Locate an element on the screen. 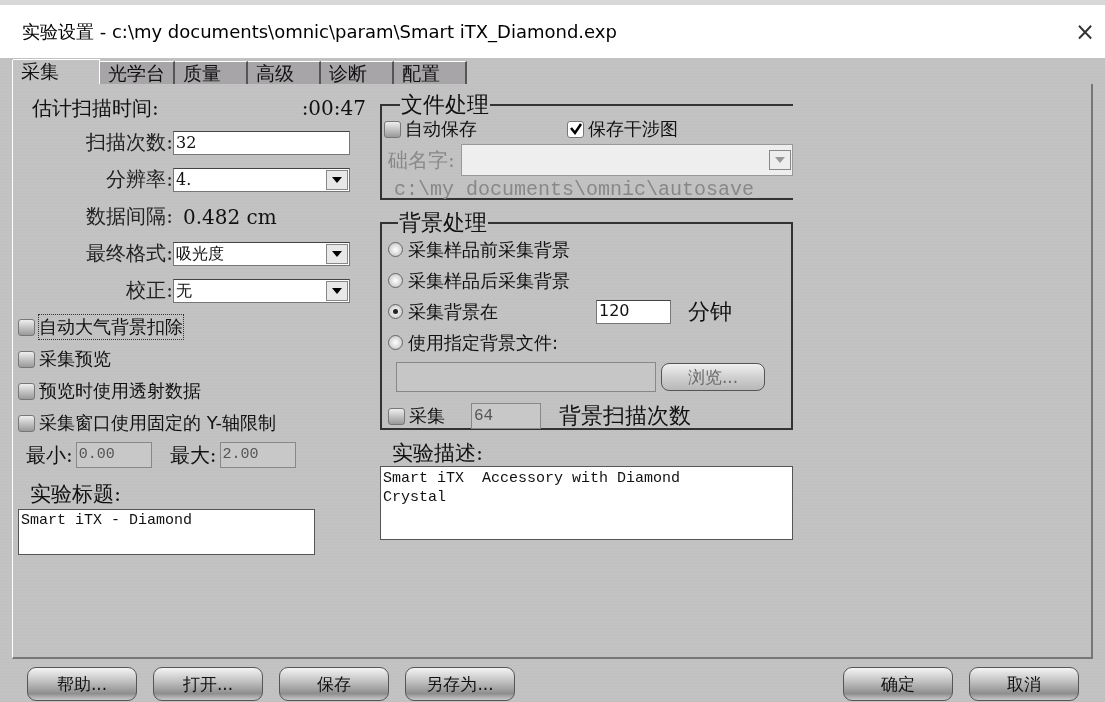 This screenshot has width=1105, height=702. field-label: 实验描述: is located at coordinates (438, 453).